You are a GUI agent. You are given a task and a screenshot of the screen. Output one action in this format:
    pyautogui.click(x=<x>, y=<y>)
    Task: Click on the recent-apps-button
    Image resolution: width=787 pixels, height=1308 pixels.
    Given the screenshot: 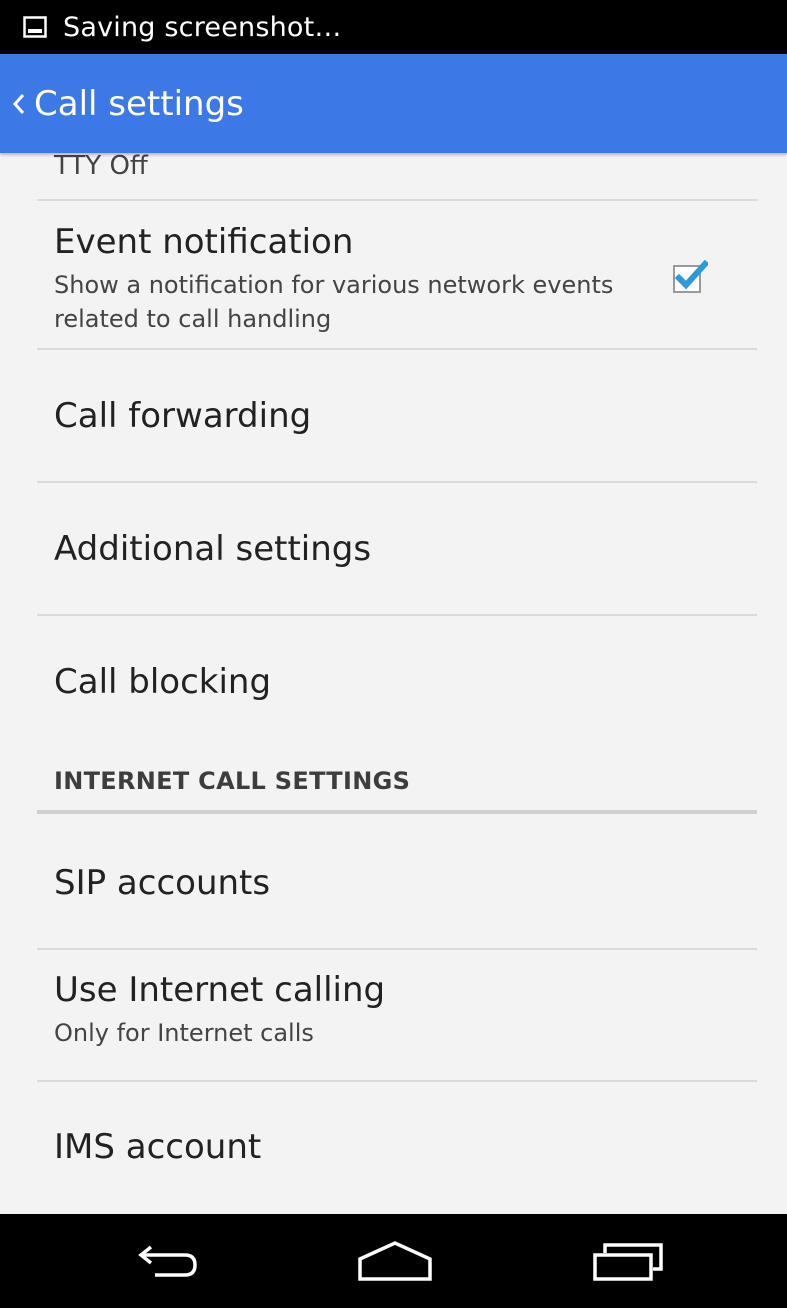 What is the action you would take?
    pyautogui.click(x=627, y=1261)
    